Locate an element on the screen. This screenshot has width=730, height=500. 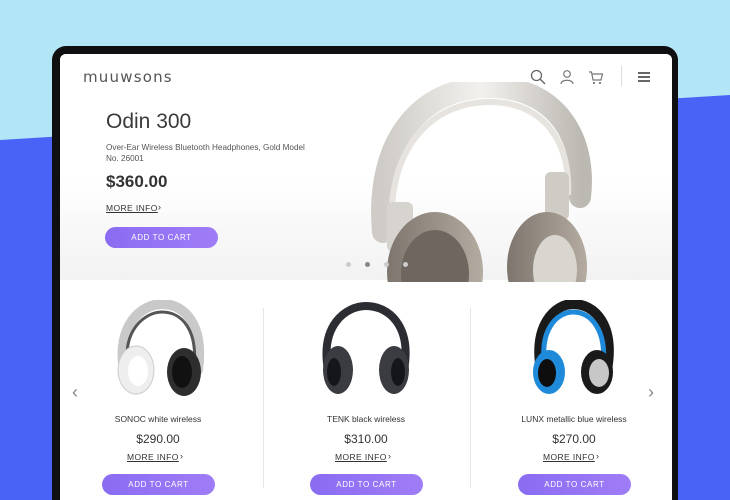
hero-headphones-image is located at coordinates (481, 182).